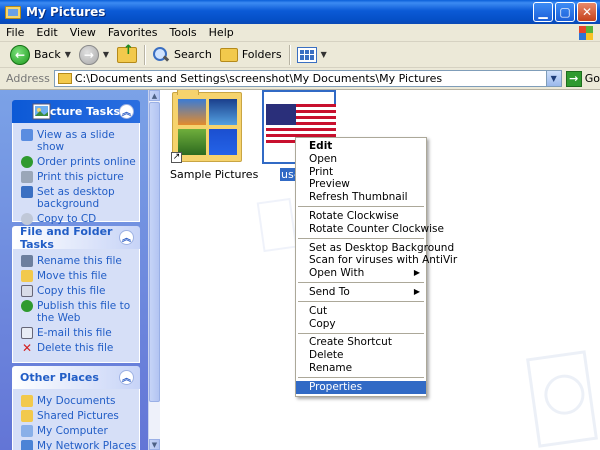  I want to click on menu-item-refresh-thumbnail: Refresh Thumbnail, so click(361, 197).